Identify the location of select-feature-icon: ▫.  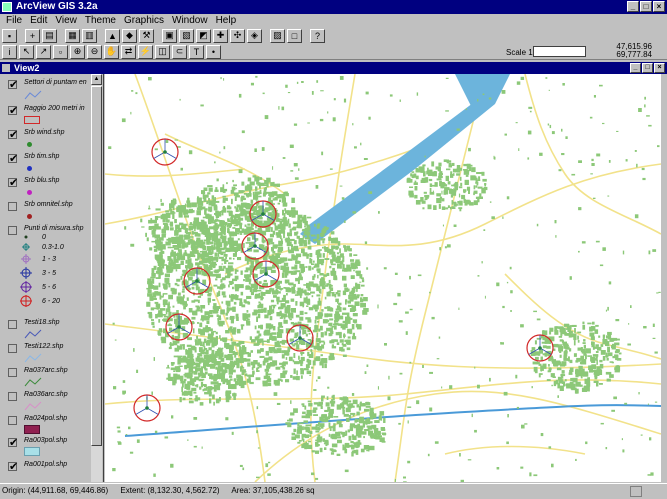
(60, 51).